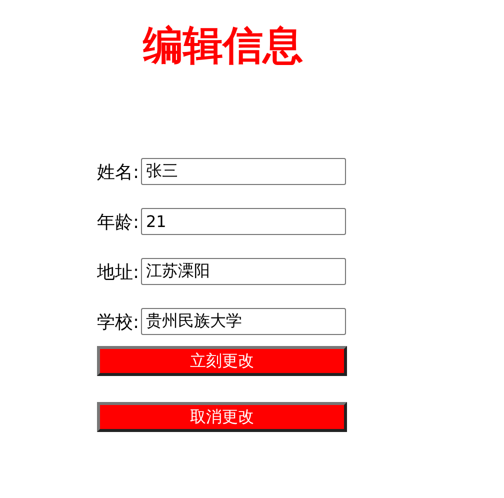 The height and width of the screenshot is (498, 504). Describe the element at coordinates (118, 322) in the screenshot. I see `field-label: 学校:` at that location.